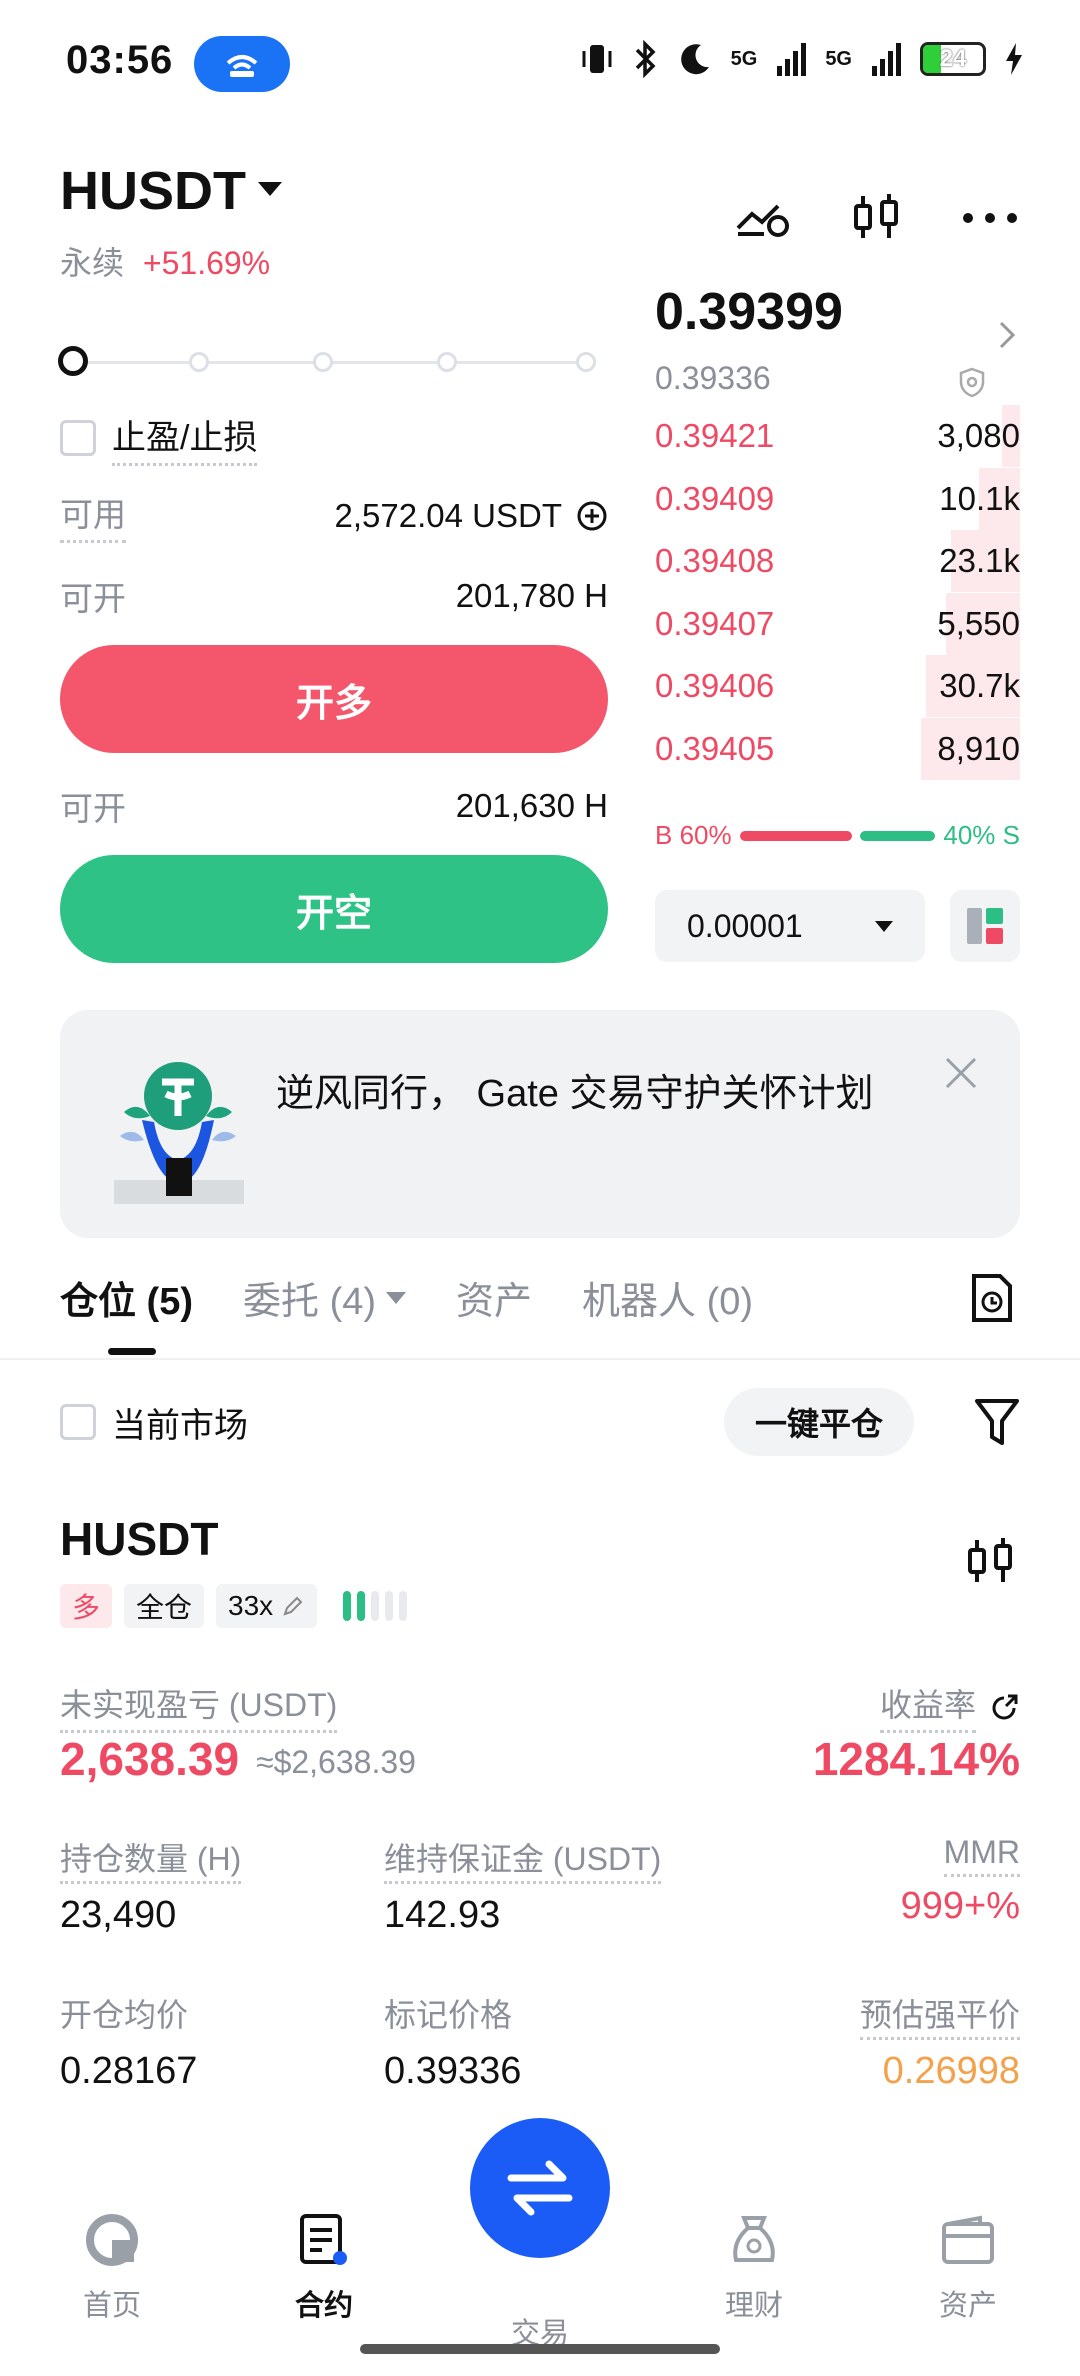  I want to click on entry-price: 开仓均价 0.28167, so click(128, 2041).